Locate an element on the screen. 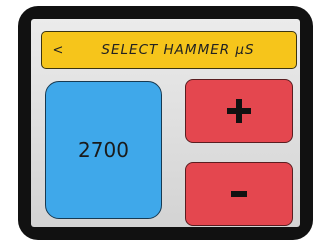 The width and height of the screenshot is (323, 247). back-arrow-icon: < is located at coordinates (58, 50).